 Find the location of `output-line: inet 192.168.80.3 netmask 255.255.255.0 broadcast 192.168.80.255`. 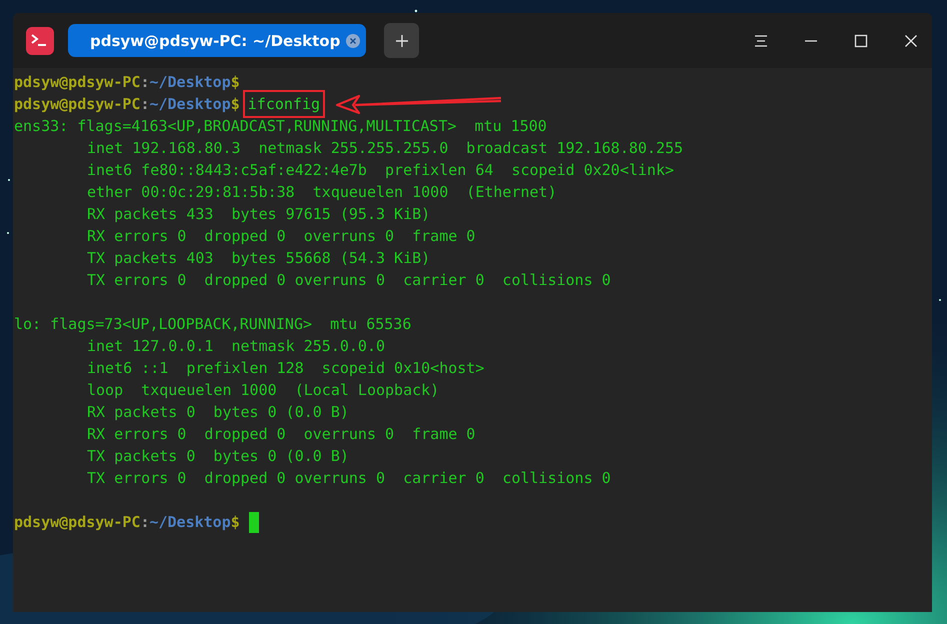

output-line: inet 192.168.80.3 netmask 255.255.255.0 broadcast 192.168.80.255 is located at coordinates (385, 148).